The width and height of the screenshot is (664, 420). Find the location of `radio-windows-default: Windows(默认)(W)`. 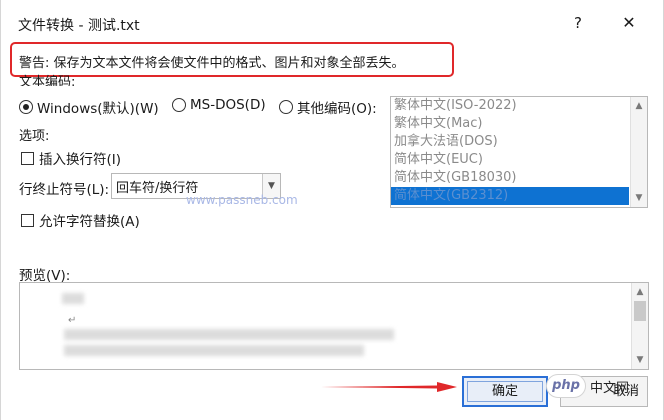

radio-windows-default: Windows(默认)(W) is located at coordinates (89, 107).